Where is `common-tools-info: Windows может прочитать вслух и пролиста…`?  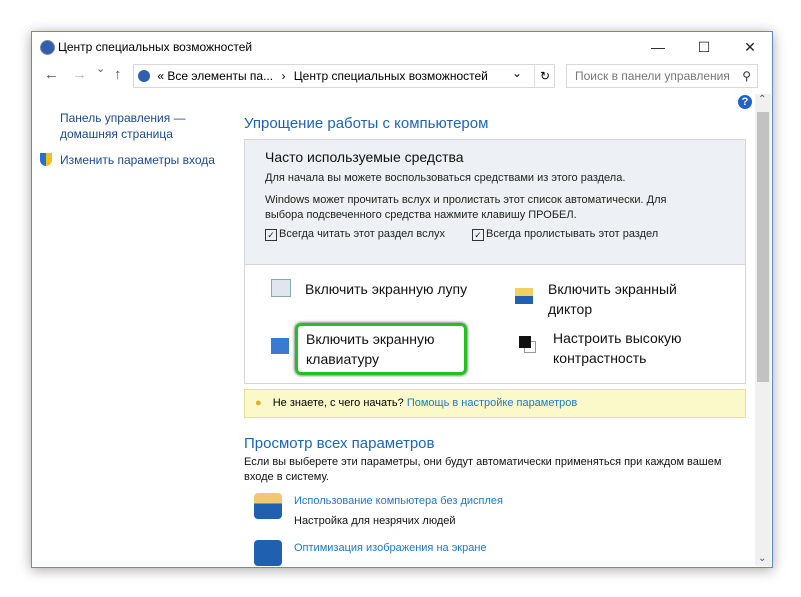
common-tools-info: Windows может прочитать вслух и пролиста… is located at coordinates (466, 207).